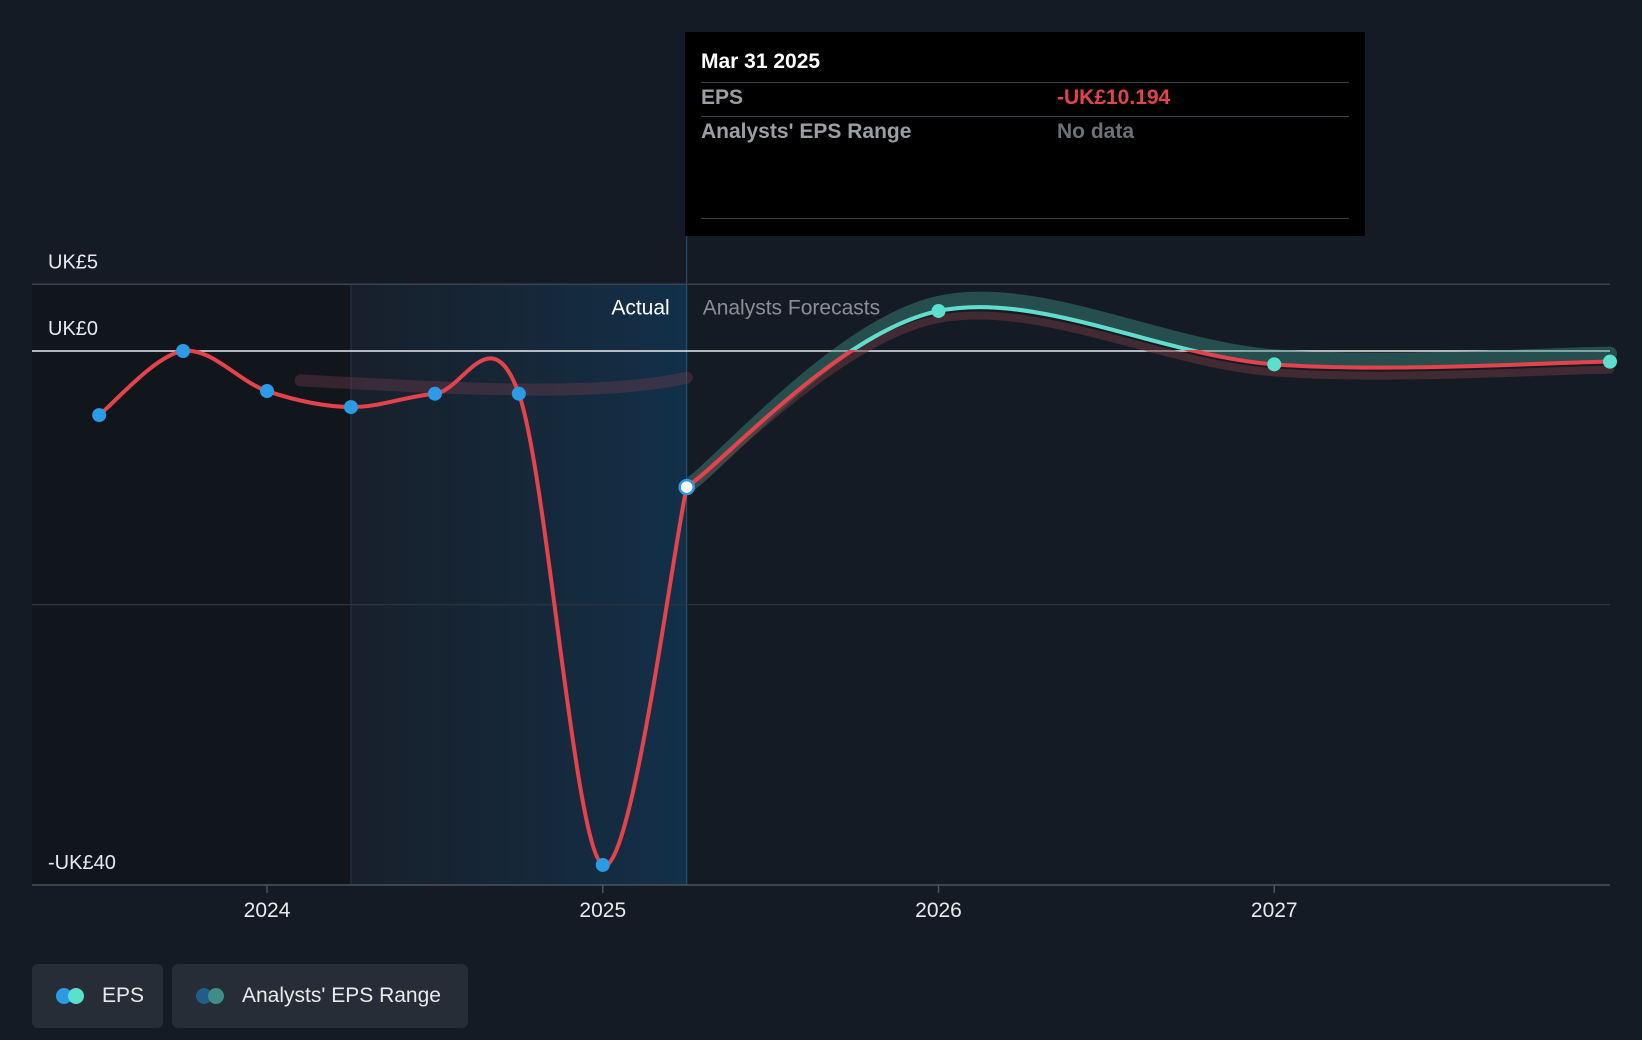 The image size is (1642, 1040). What do you see at coordinates (791, 307) in the screenshot?
I see `forecast-label: Analysts Forecasts` at bounding box center [791, 307].